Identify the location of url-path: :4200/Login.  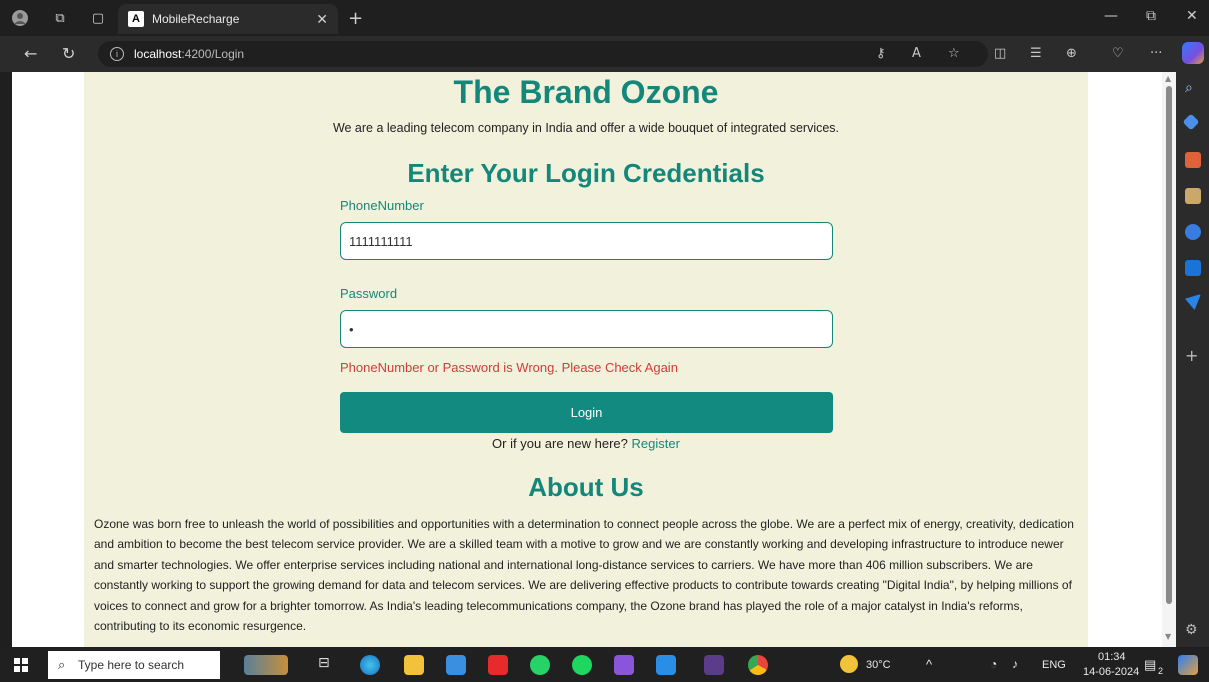
(213, 54).